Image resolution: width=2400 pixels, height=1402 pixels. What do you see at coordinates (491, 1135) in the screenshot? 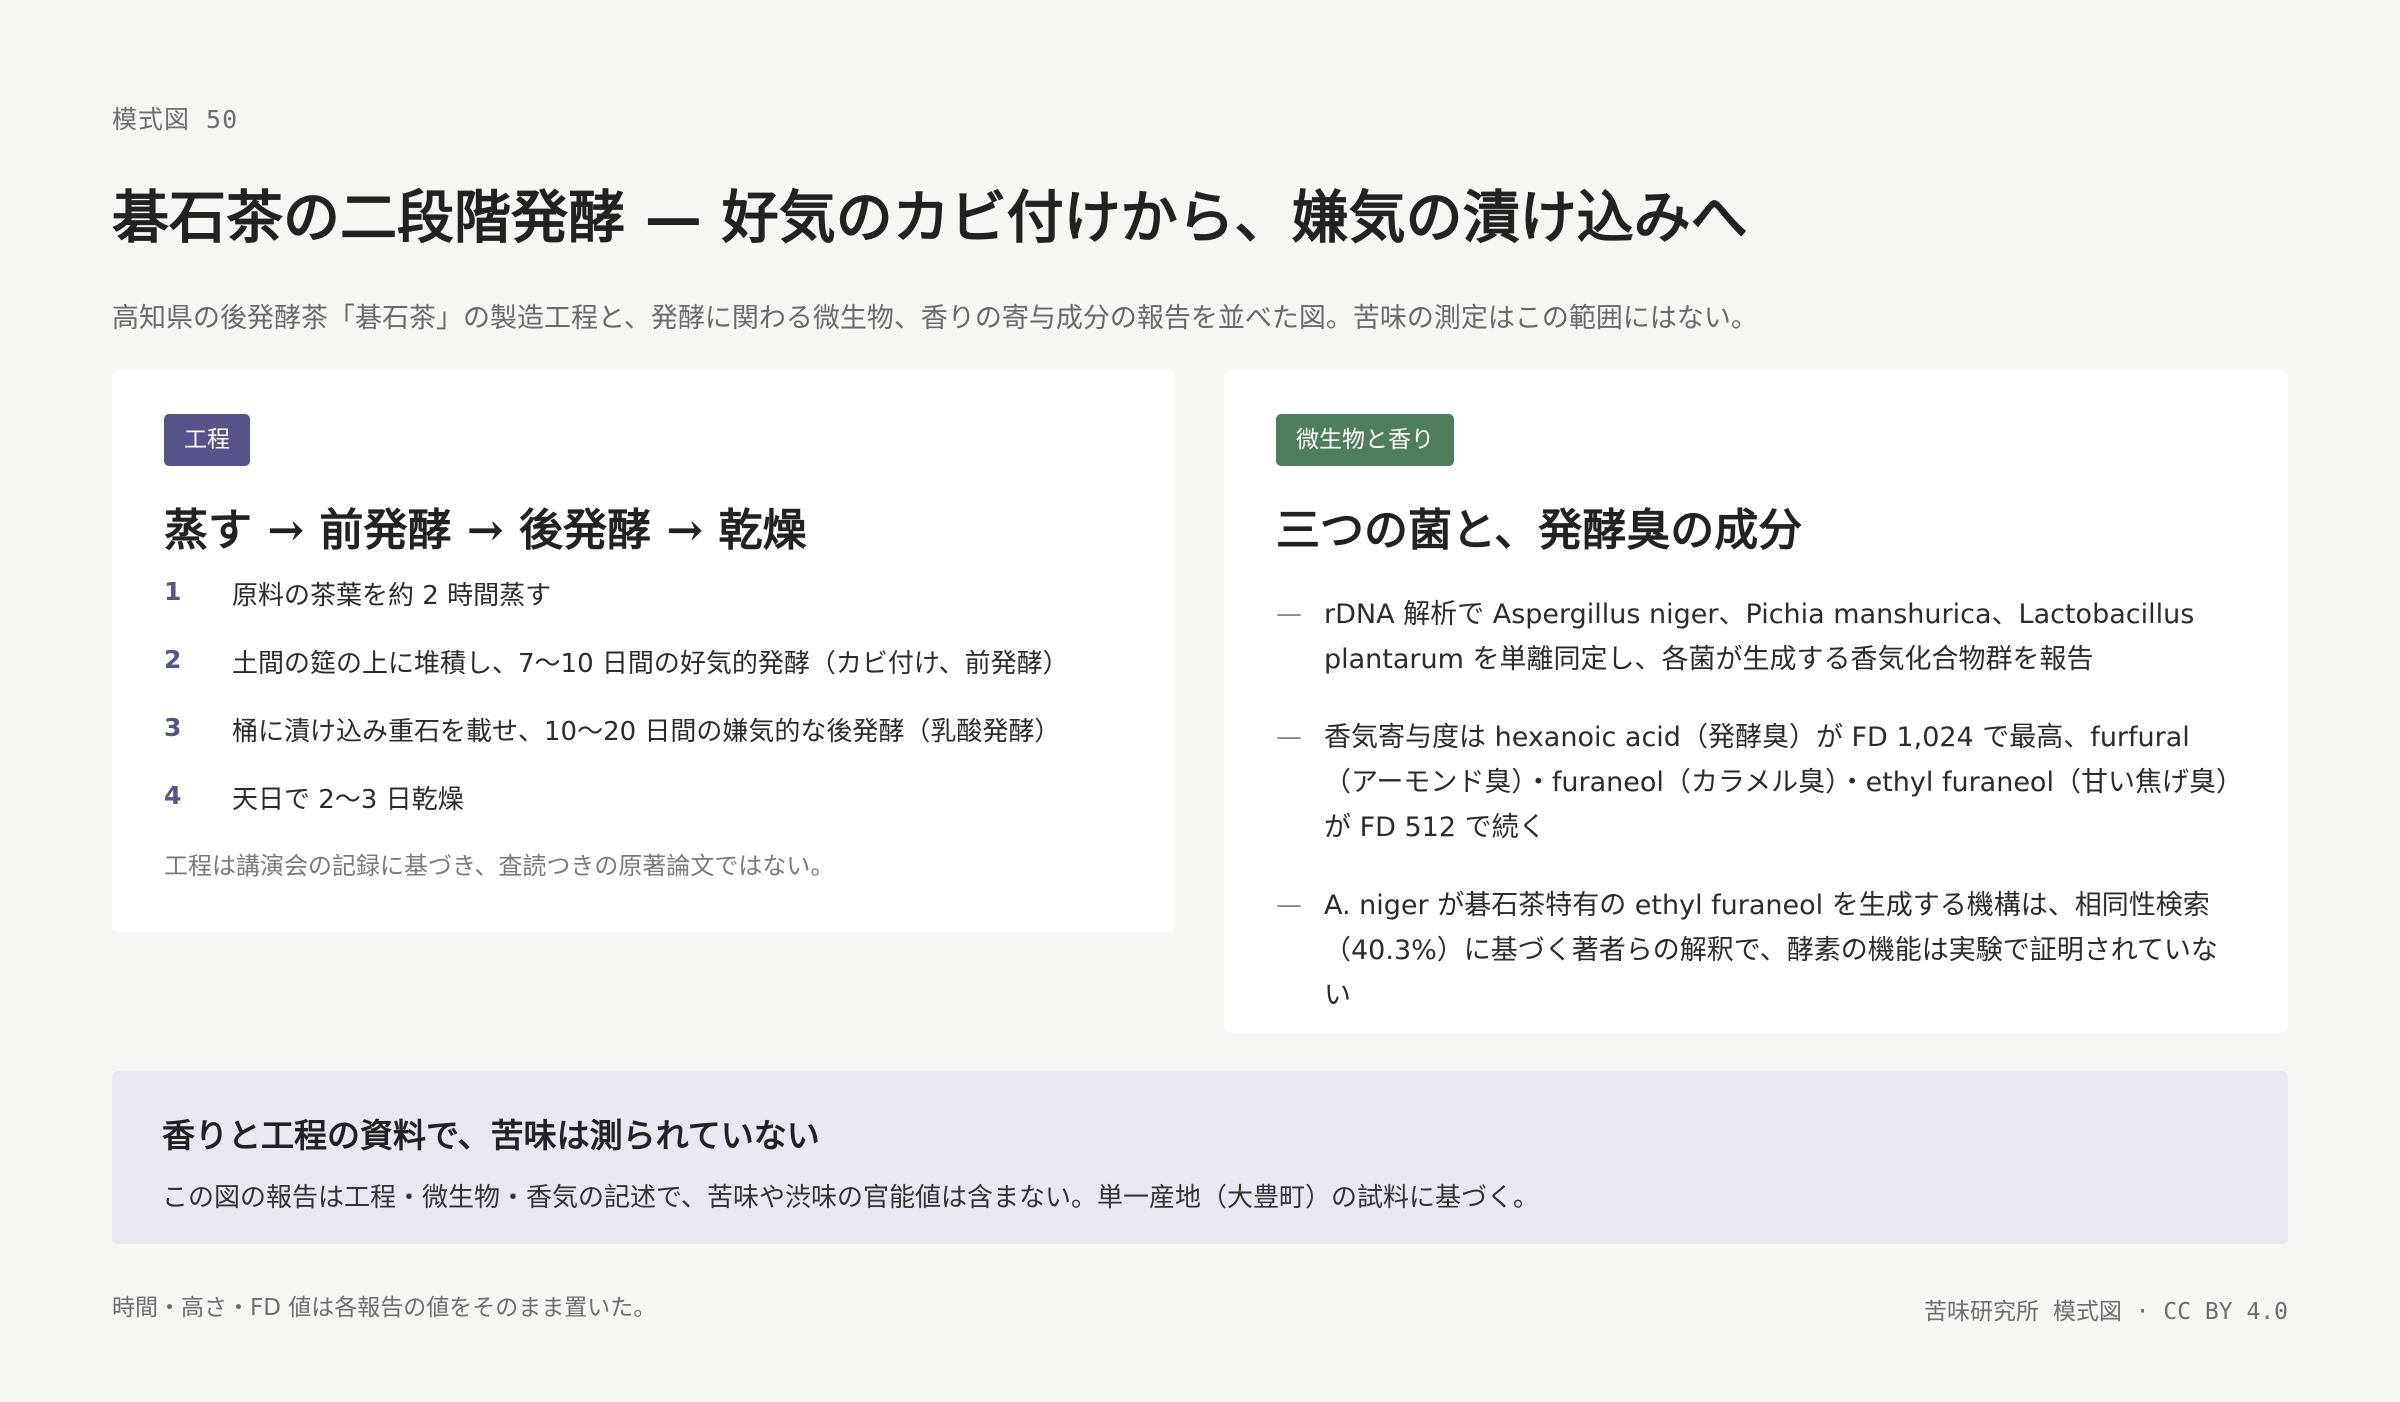
I see `summary-title: 香りと工程の資料で、苦味は測られていない` at bounding box center [491, 1135].